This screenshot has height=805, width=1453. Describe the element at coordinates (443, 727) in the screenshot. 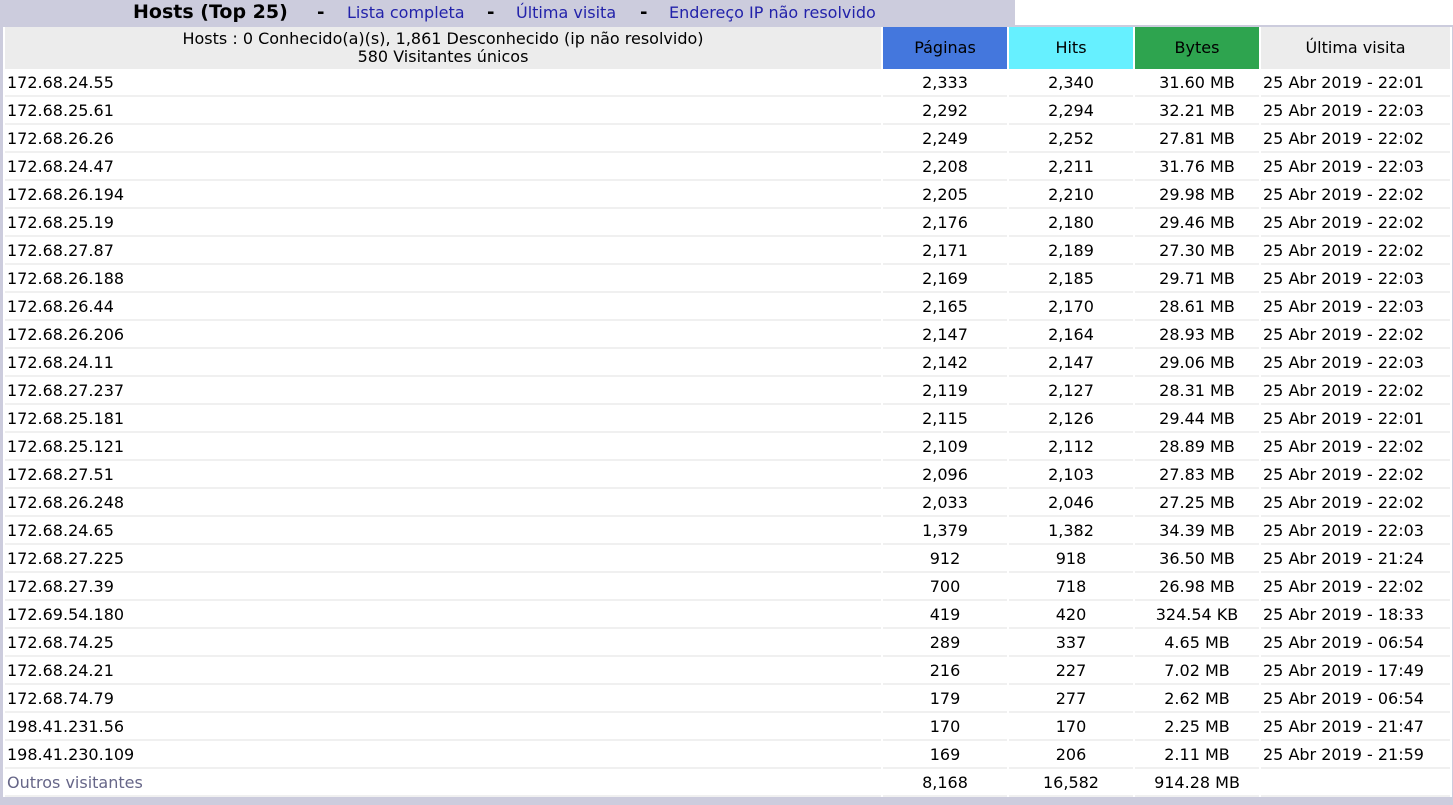

I see `host-cell: 198.41.231.56` at that location.